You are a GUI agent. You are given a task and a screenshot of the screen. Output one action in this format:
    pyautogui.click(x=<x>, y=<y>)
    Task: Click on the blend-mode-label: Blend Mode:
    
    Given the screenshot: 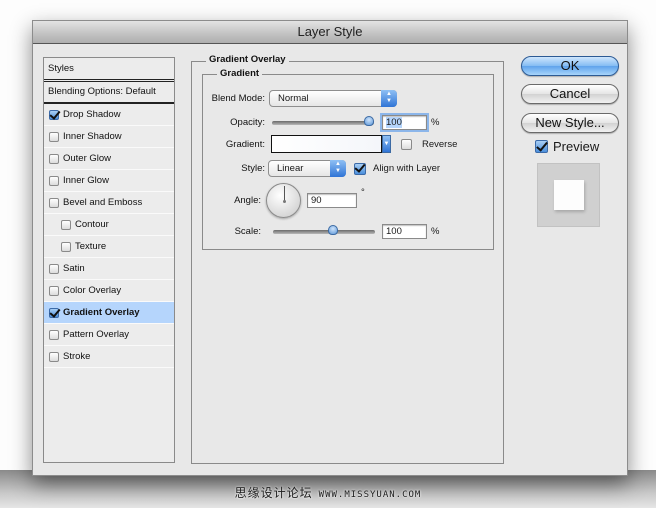 What is the action you would take?
    pyautogui.click(x=238, y=98)
    